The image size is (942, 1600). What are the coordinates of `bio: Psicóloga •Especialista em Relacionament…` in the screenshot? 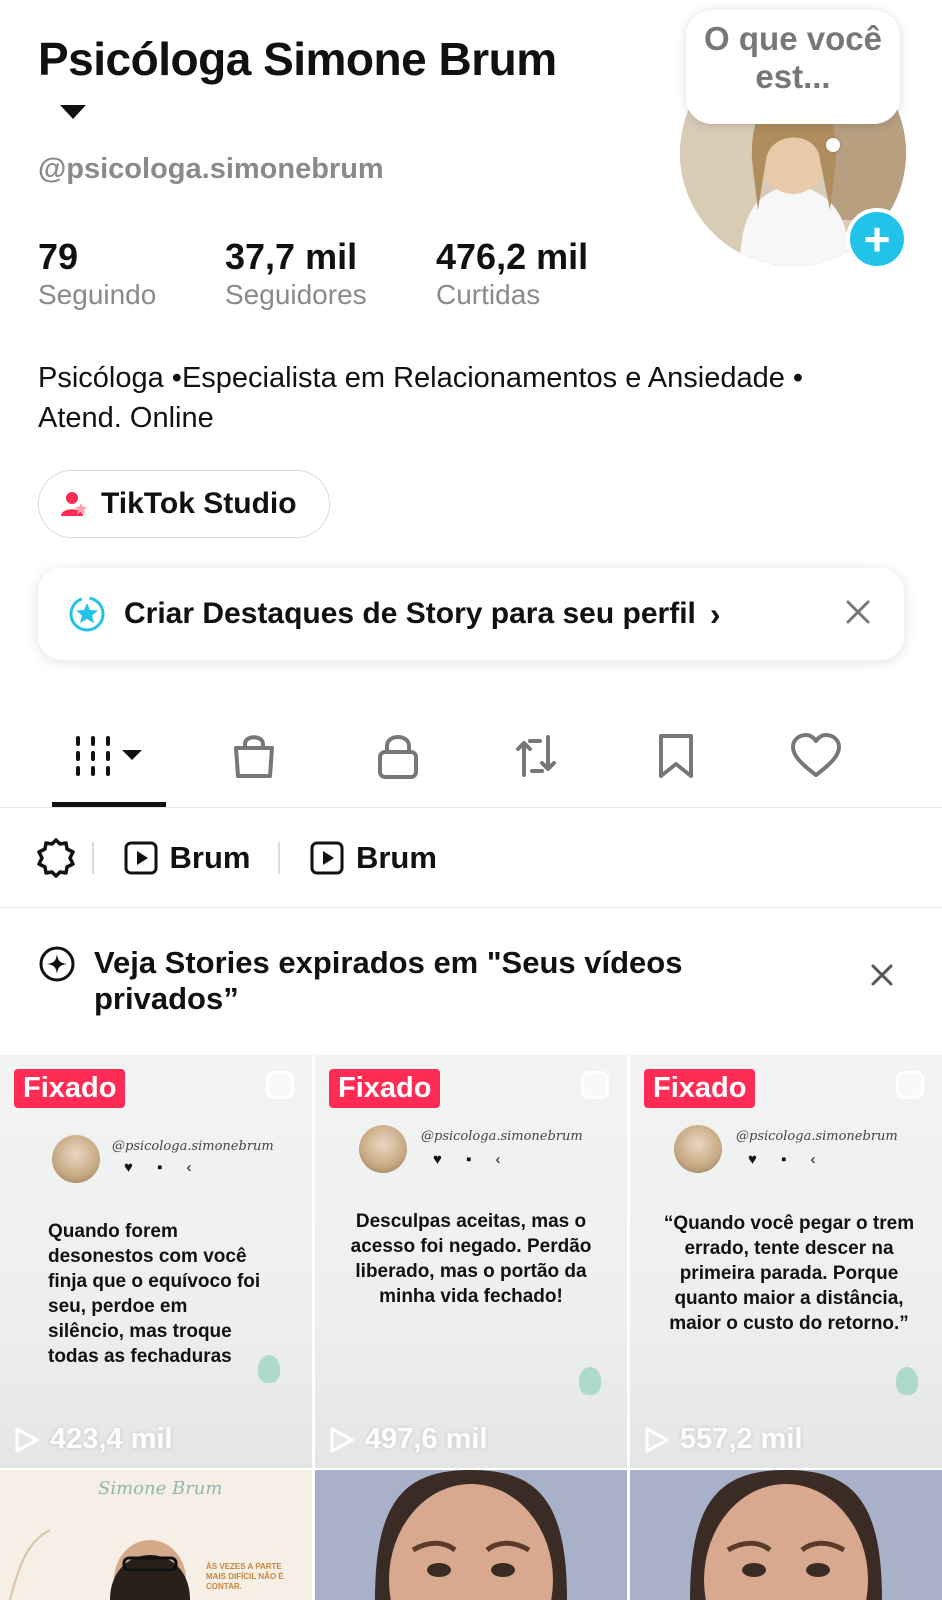 It's located at (421, 398).